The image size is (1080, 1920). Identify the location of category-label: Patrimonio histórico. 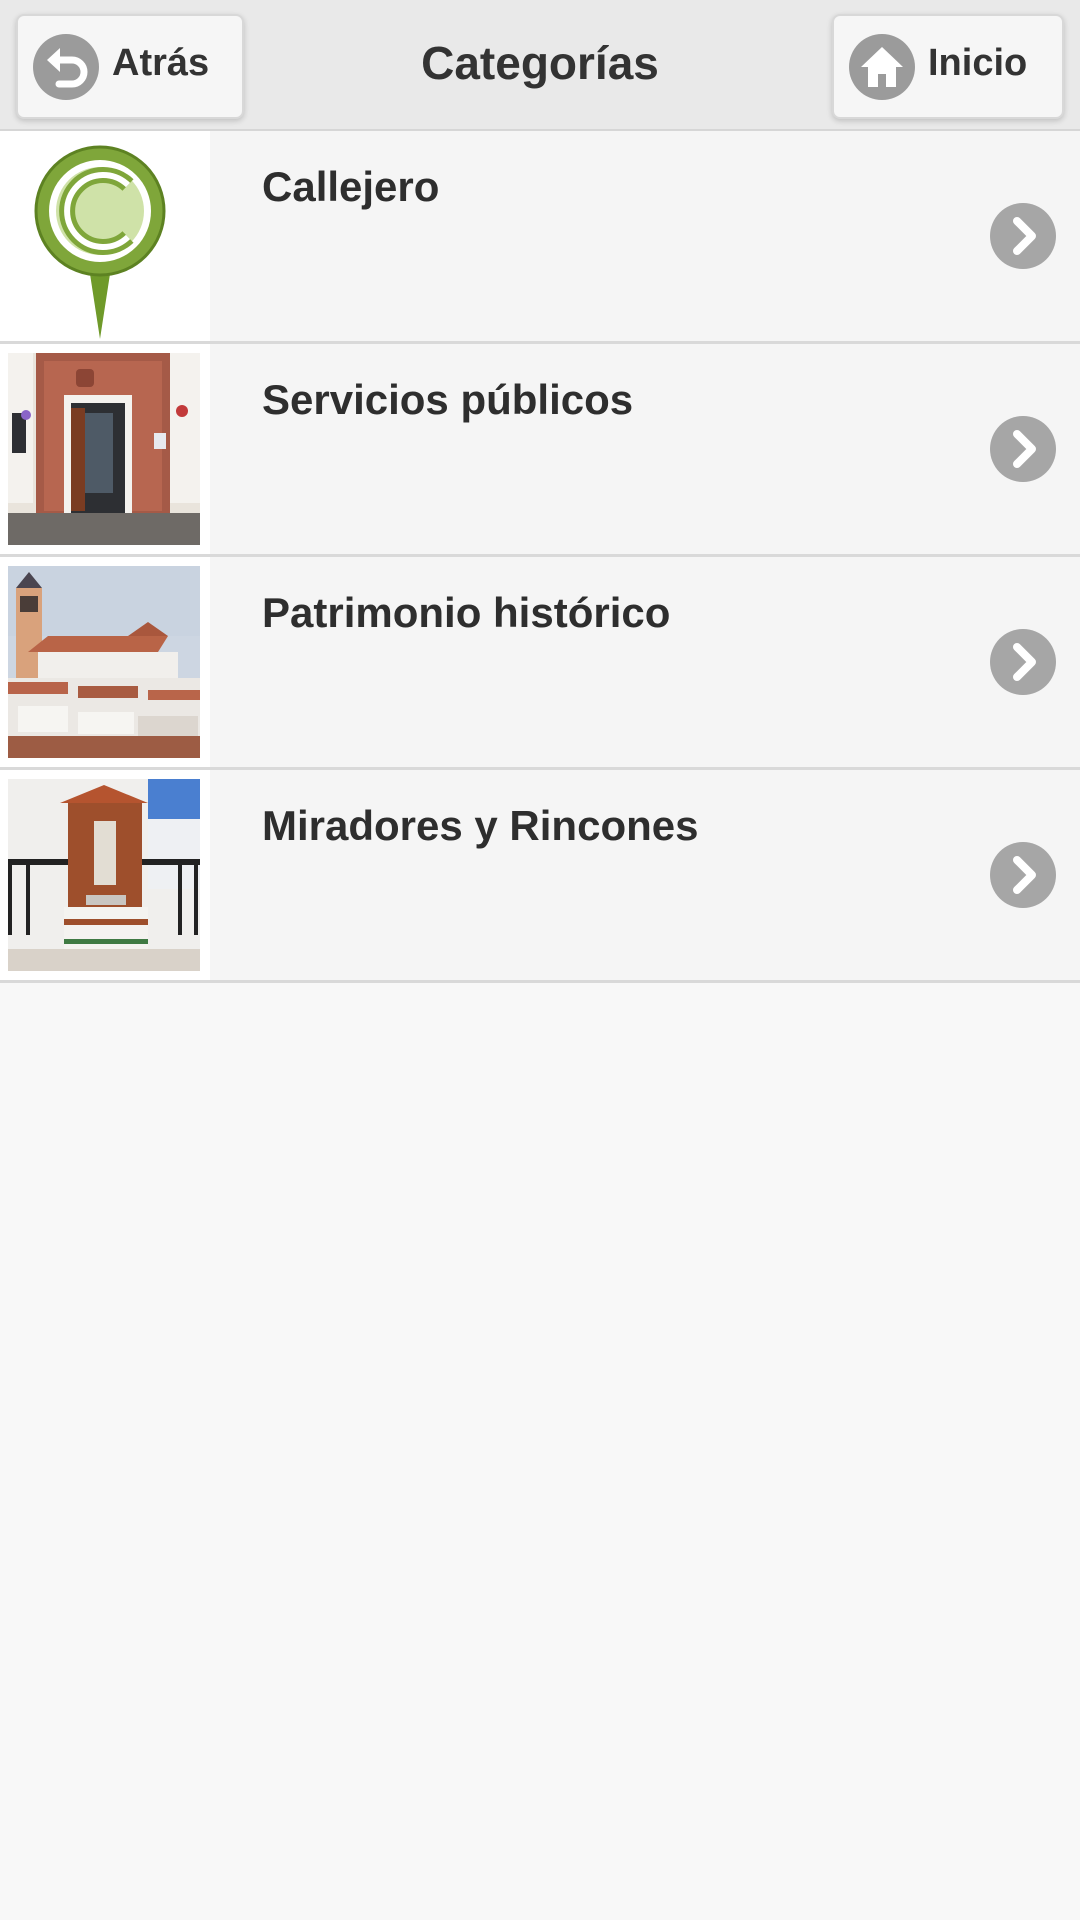
(466, 612).